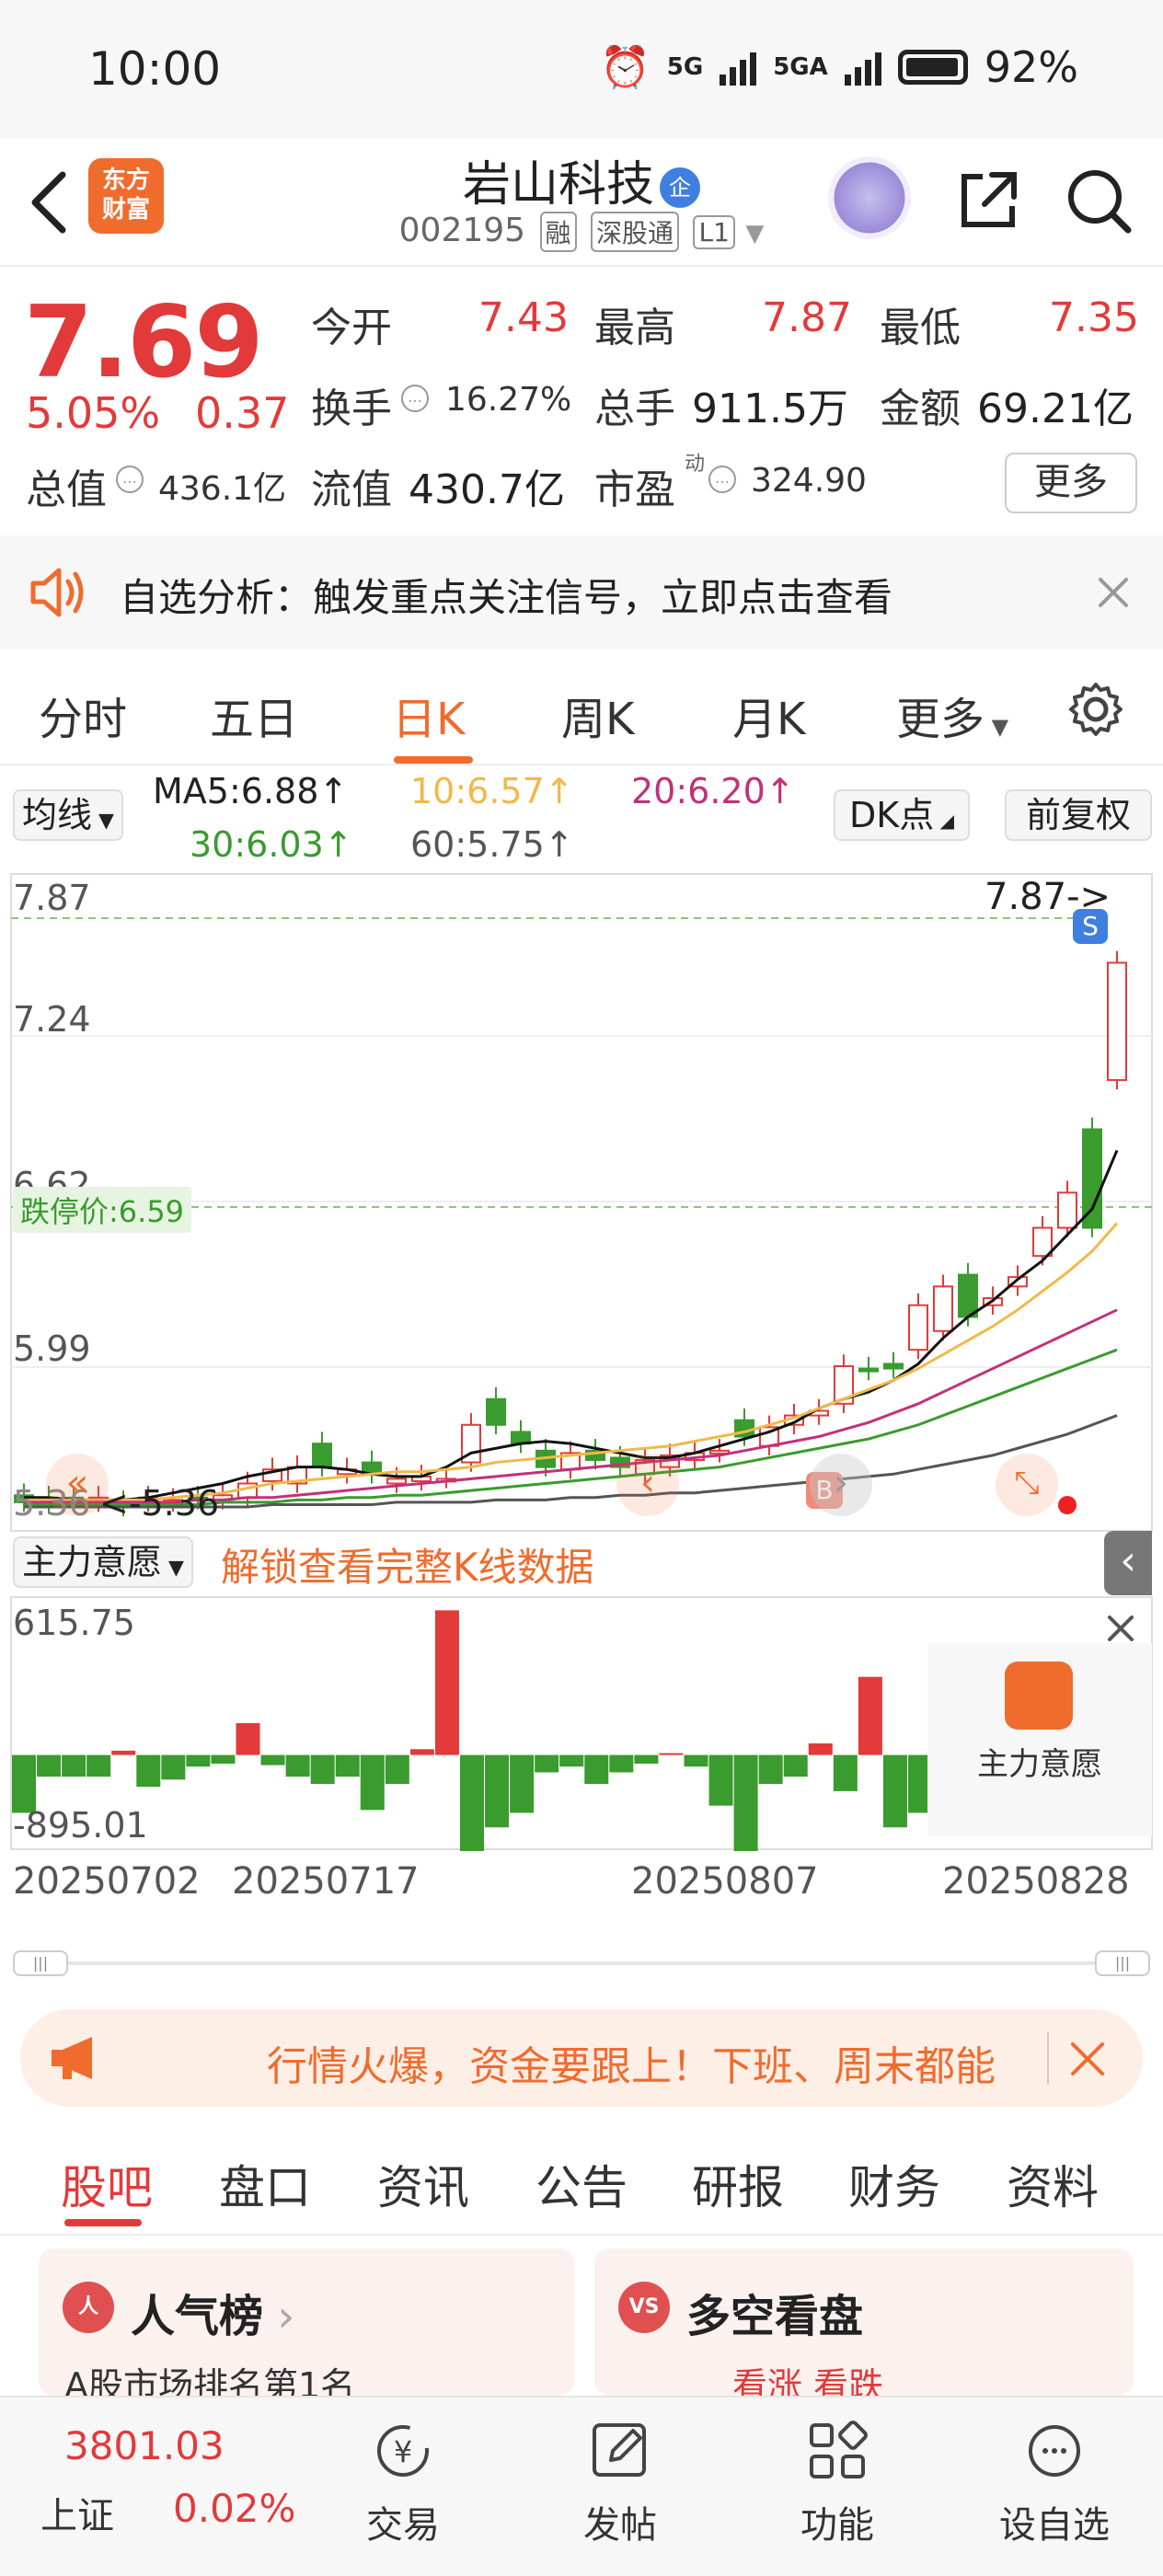 The width and height of the screenshot is (1163, 2576). What do you see at coordinates (839, 2449) in the screenshot?
I see `grid-icon` at bounding box center [839, 2449].